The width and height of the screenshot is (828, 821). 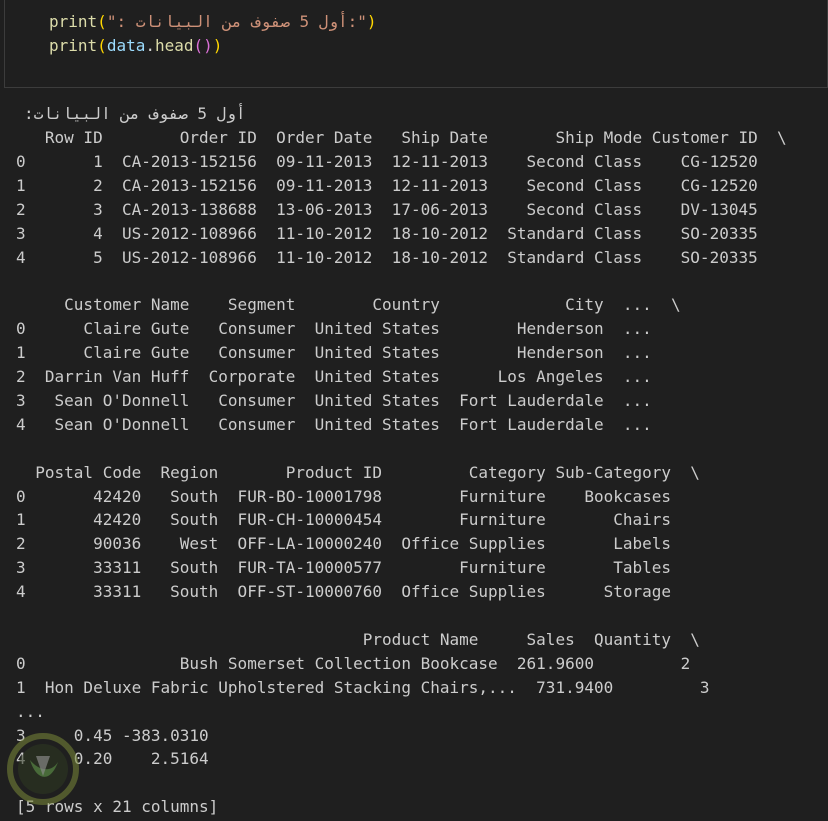 What do you see at coordinates (358, 639) in the screenshot?
I see `output-line: Product Name Sales Quantity \` at bounding box center [358, 639].